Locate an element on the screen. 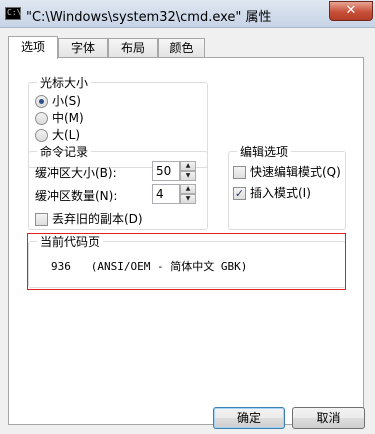  console-icon: C:\ is located at coordinates (13, 13).